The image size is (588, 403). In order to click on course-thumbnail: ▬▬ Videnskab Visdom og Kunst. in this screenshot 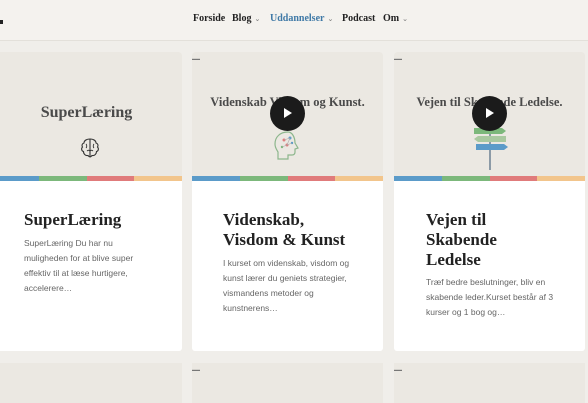, I will do `click(287, 114)`.